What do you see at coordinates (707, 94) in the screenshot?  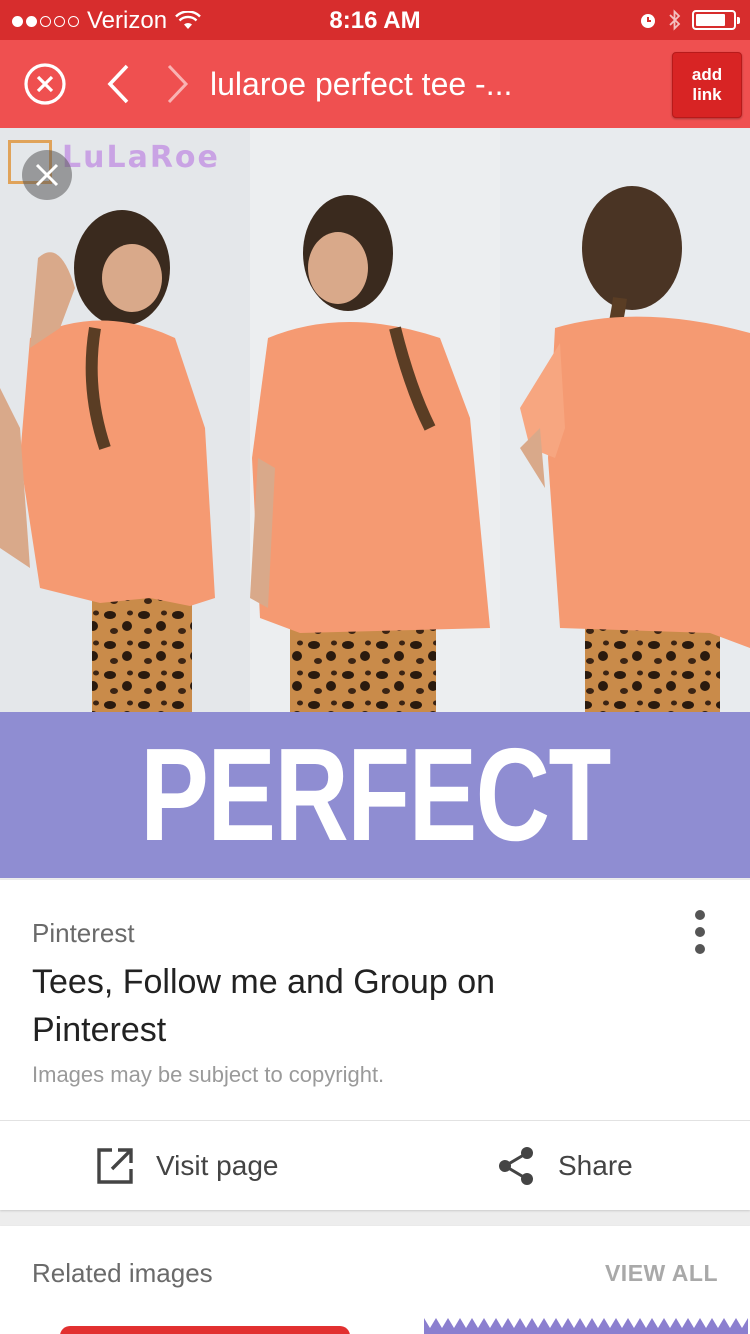 I see `add-link-label-2: link` at bounding box center [707, 94].